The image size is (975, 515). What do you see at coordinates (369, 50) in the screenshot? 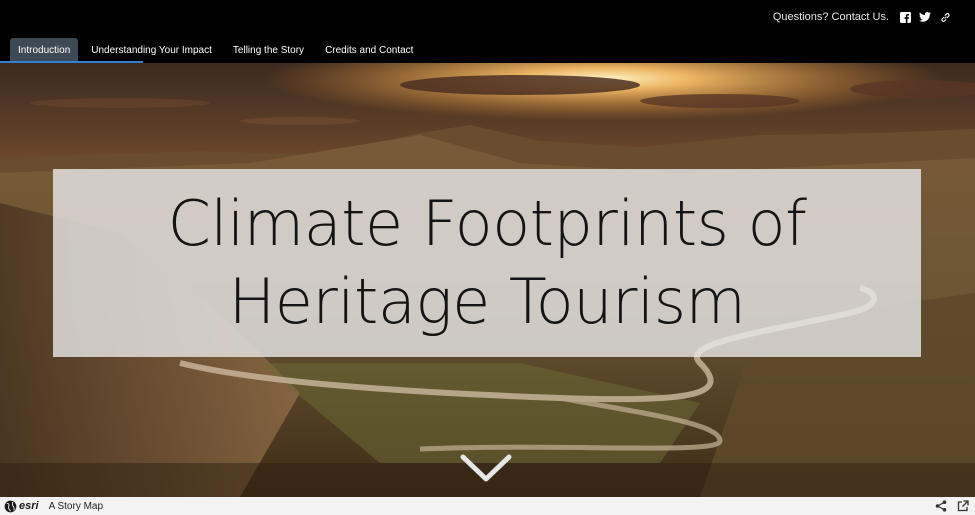
I see `tab-credits-and-contact: Credits and Contact` at bounding box center [369, 50].